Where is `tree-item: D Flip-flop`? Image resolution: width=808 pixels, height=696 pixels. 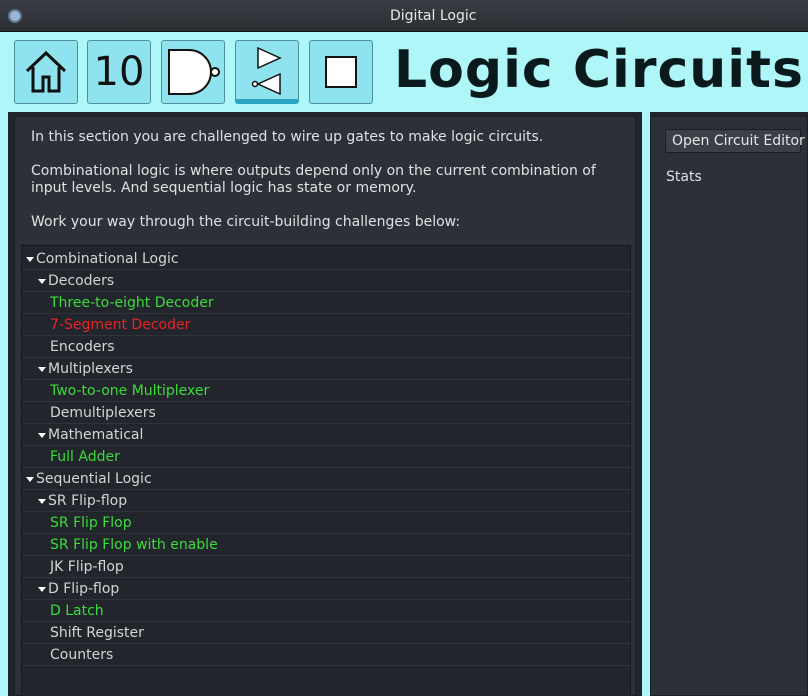
tree-item: D Flip-flop is located at coordinates (326, 589).